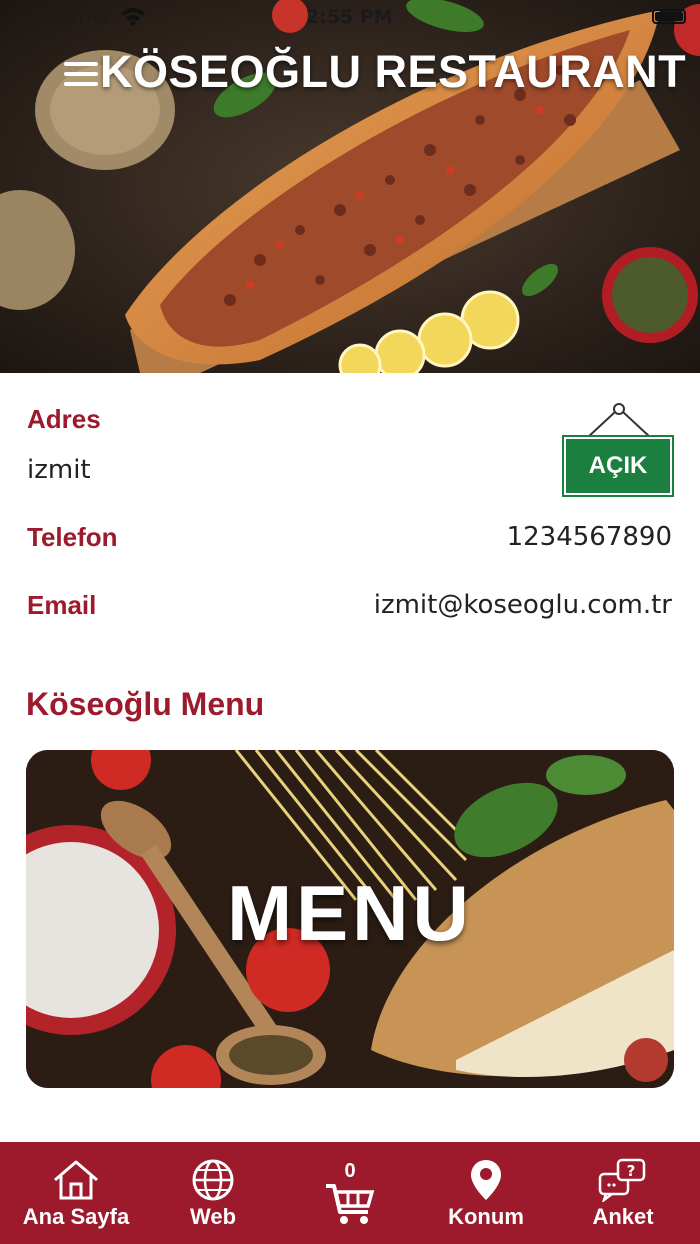  I want to click on tab-konum-label: Konum, so click(486, 1216).